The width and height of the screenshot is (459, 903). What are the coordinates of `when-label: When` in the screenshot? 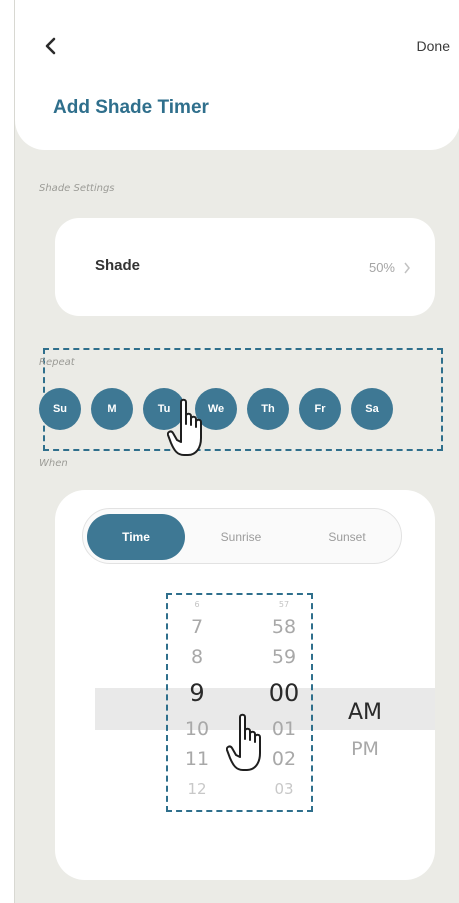 It's located at (53, 463).